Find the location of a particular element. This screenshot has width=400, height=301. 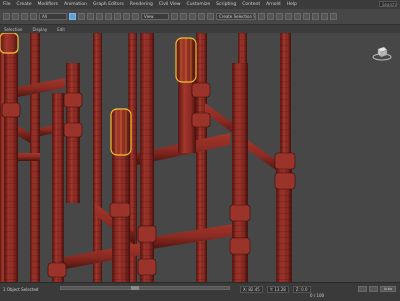

time-slider-knob is located at coordinates (135, 288).